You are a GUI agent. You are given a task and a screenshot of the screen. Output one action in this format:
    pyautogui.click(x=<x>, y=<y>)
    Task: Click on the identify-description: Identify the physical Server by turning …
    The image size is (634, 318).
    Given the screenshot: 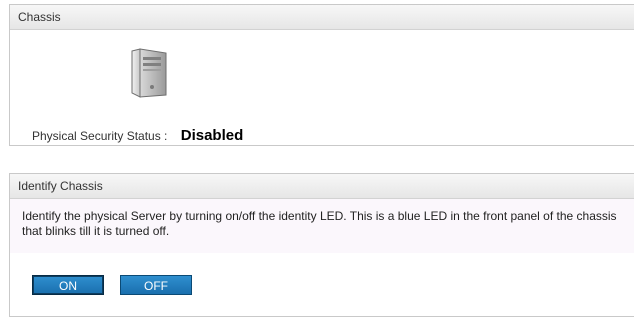 What is the action you would take?
    pyautogui.click(x=319, y=223)
    